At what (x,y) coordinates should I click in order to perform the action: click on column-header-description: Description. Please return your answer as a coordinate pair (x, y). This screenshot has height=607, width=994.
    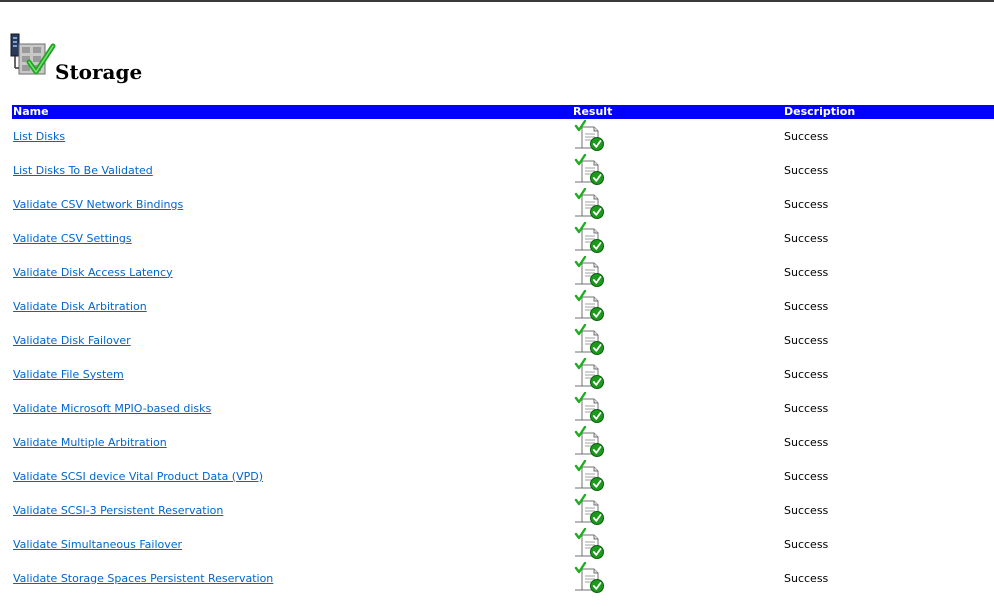
    Looking at the image, I should click on (888, 112).